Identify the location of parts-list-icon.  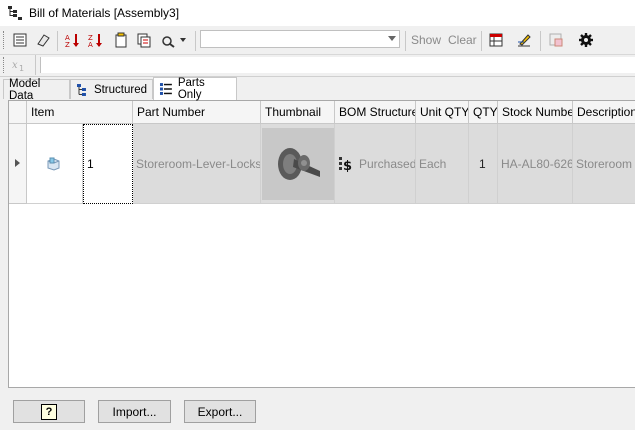
(165, 89).